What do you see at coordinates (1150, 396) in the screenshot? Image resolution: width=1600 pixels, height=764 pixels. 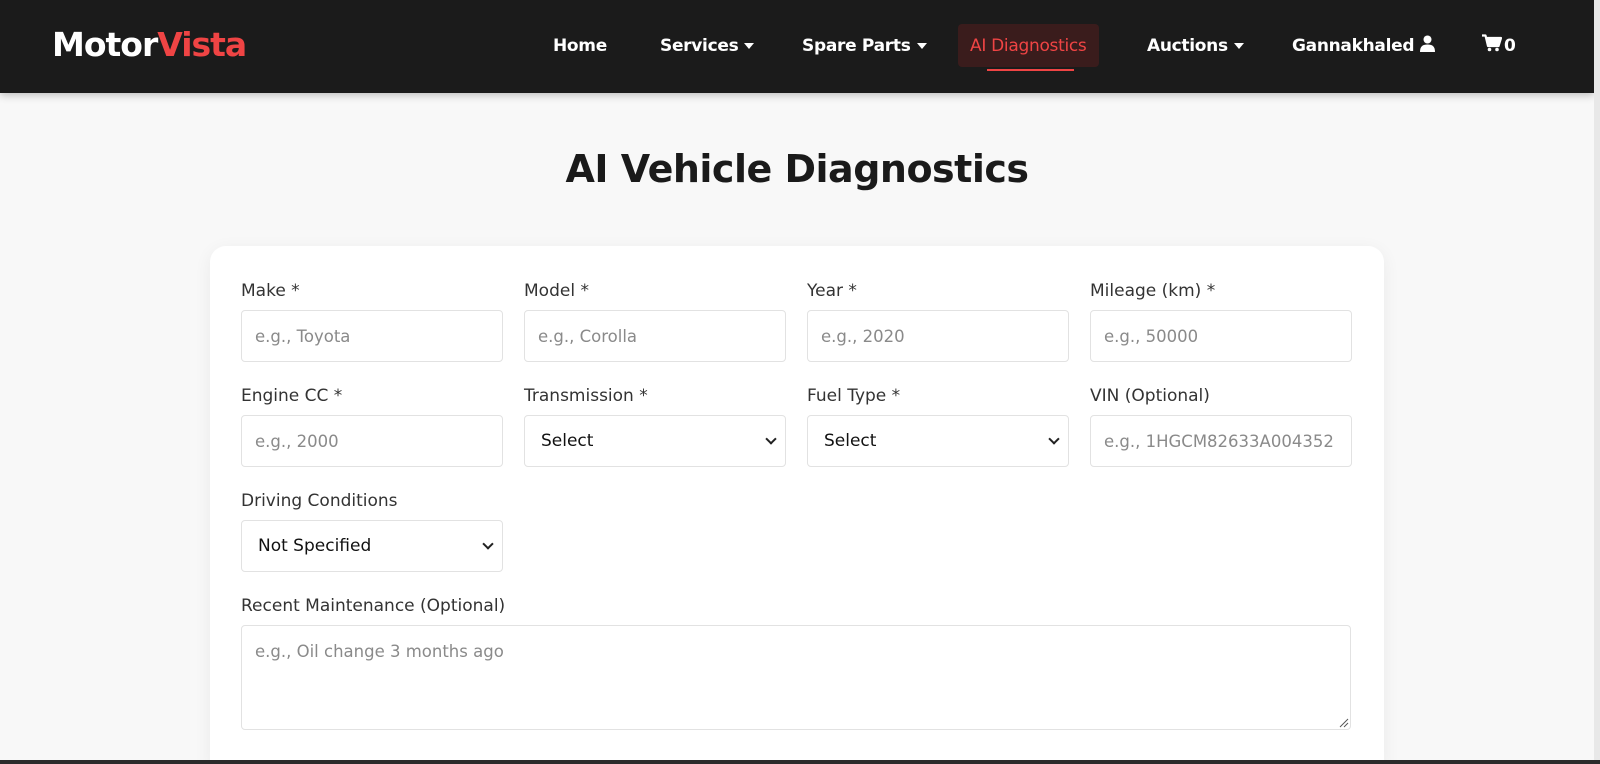 I see `vin-label: VIN (Optional)` at bounding box center [1150, 396].